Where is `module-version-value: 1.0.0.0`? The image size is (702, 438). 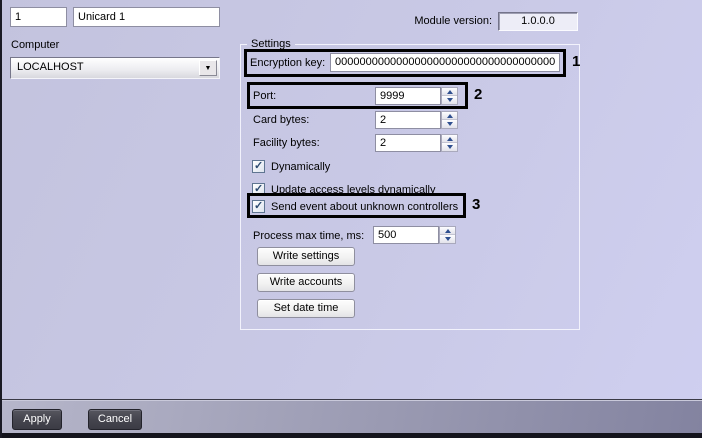
module-version-value: 1.0.0.0 is located at coordinates (538, 21).